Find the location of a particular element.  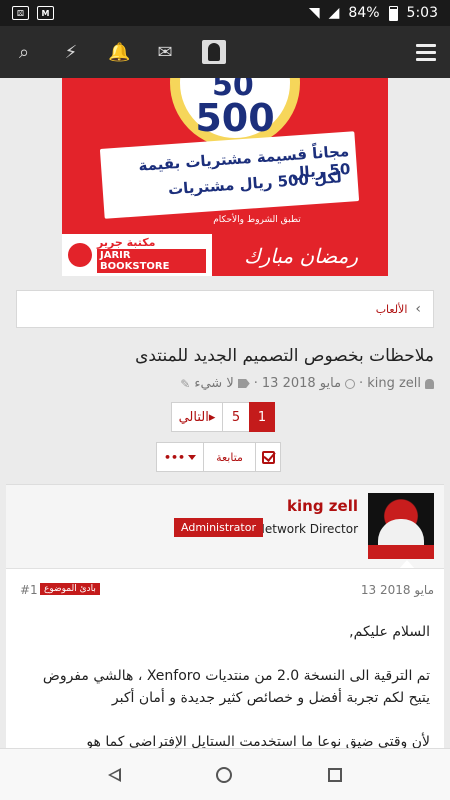

pagination-next-label: التالي is located at coordinates (193, 417).